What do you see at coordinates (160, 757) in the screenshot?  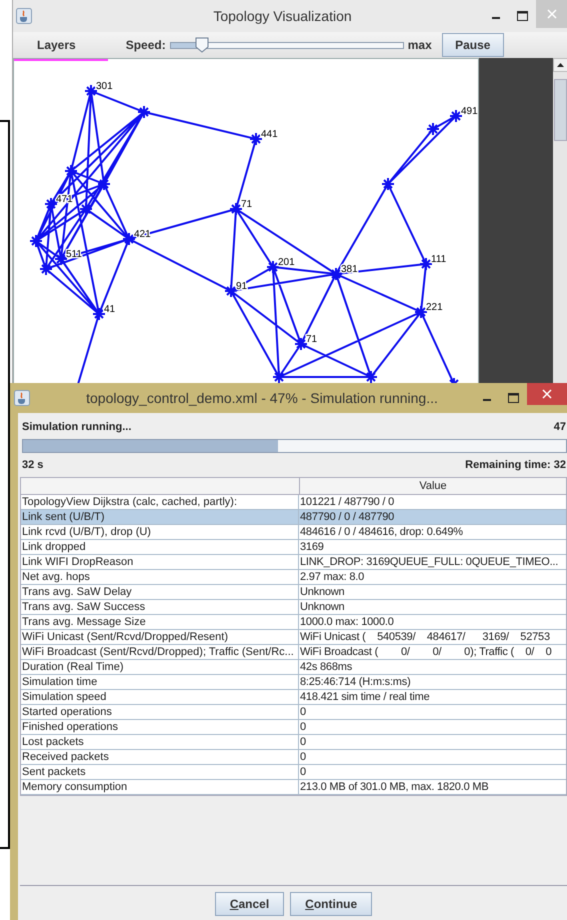 I see `table-cell: Received packets` at bounding box center [160, 757].